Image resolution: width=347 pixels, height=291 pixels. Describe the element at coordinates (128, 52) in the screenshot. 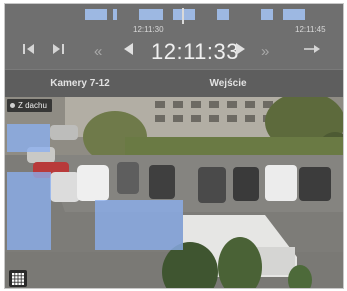

I see `step-back-icon` at that location.